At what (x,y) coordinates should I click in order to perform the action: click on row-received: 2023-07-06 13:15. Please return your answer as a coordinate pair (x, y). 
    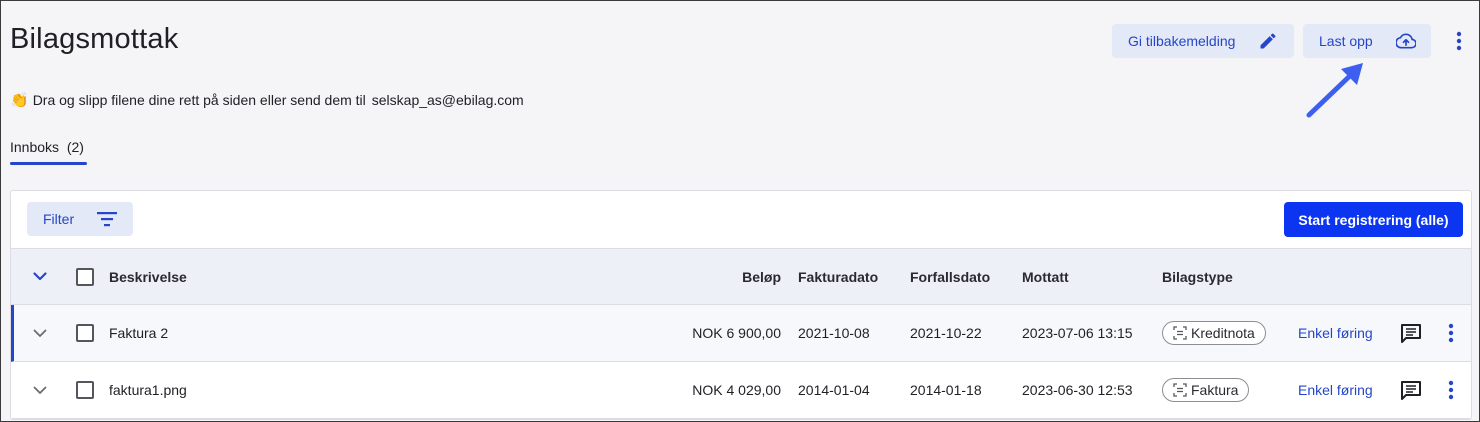
    Looking at the image, I should click on (1077, 333).